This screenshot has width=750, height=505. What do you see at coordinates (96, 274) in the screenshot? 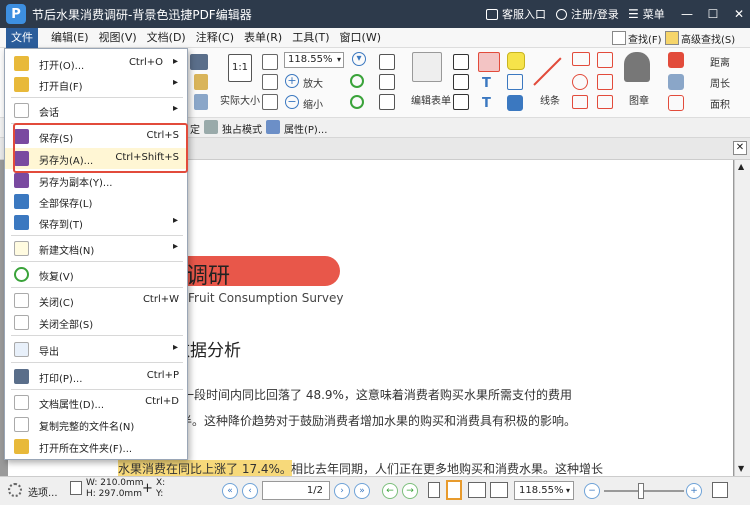
I see `menu-item-revert: 恢复(V)` at bounding box center [96, 274].